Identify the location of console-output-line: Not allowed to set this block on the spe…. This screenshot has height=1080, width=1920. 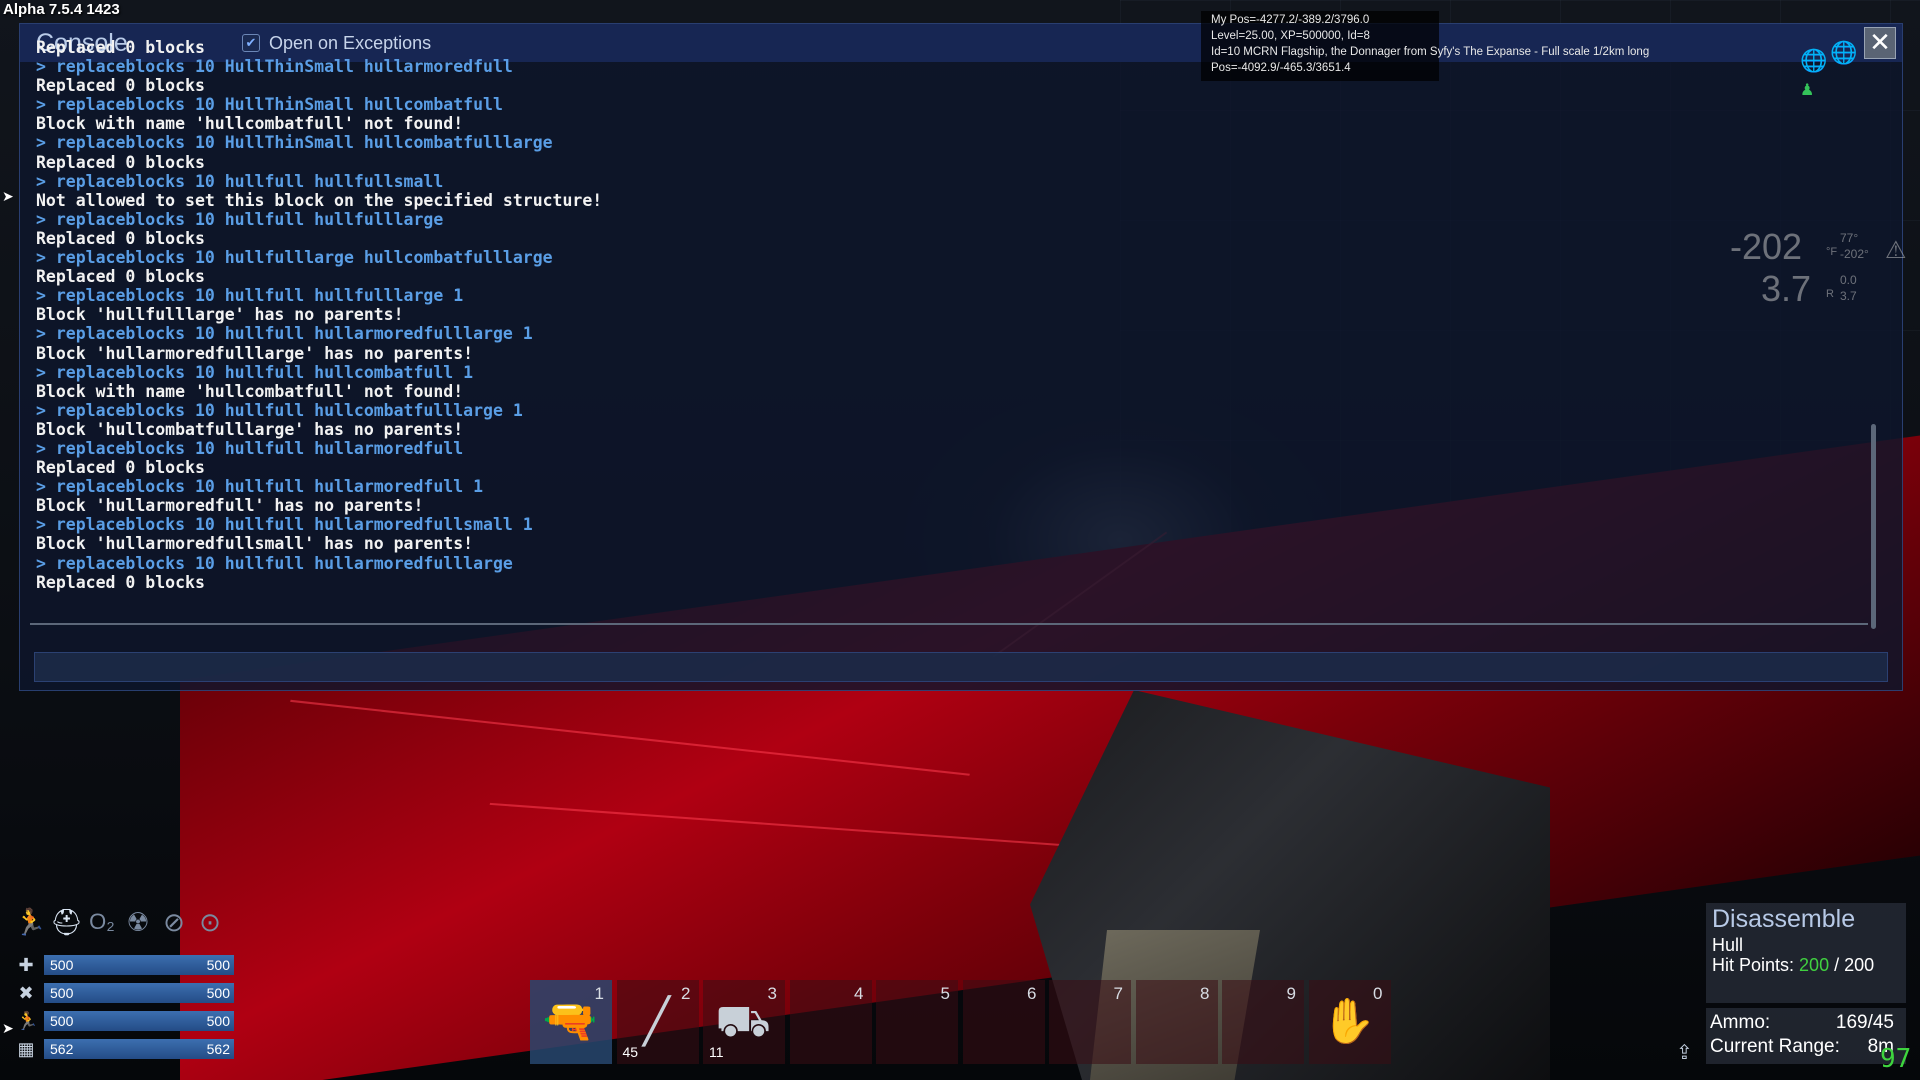
(319, 200).